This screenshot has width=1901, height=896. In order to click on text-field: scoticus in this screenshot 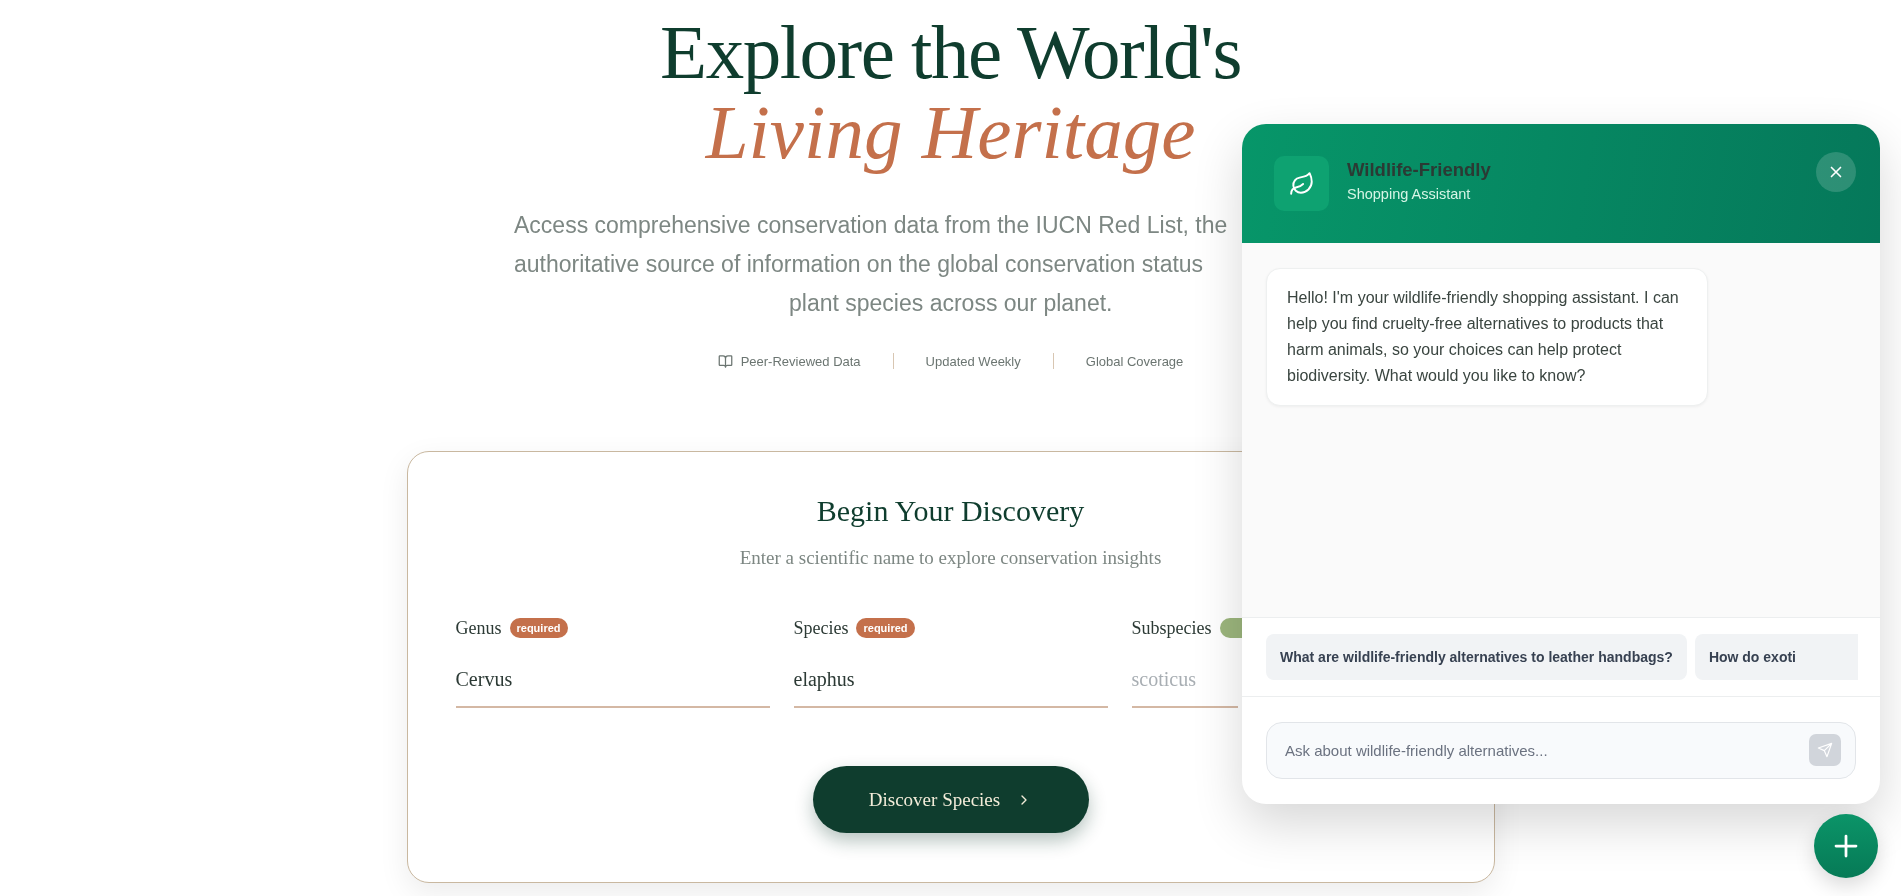, I will do `click(1184, 680)`.